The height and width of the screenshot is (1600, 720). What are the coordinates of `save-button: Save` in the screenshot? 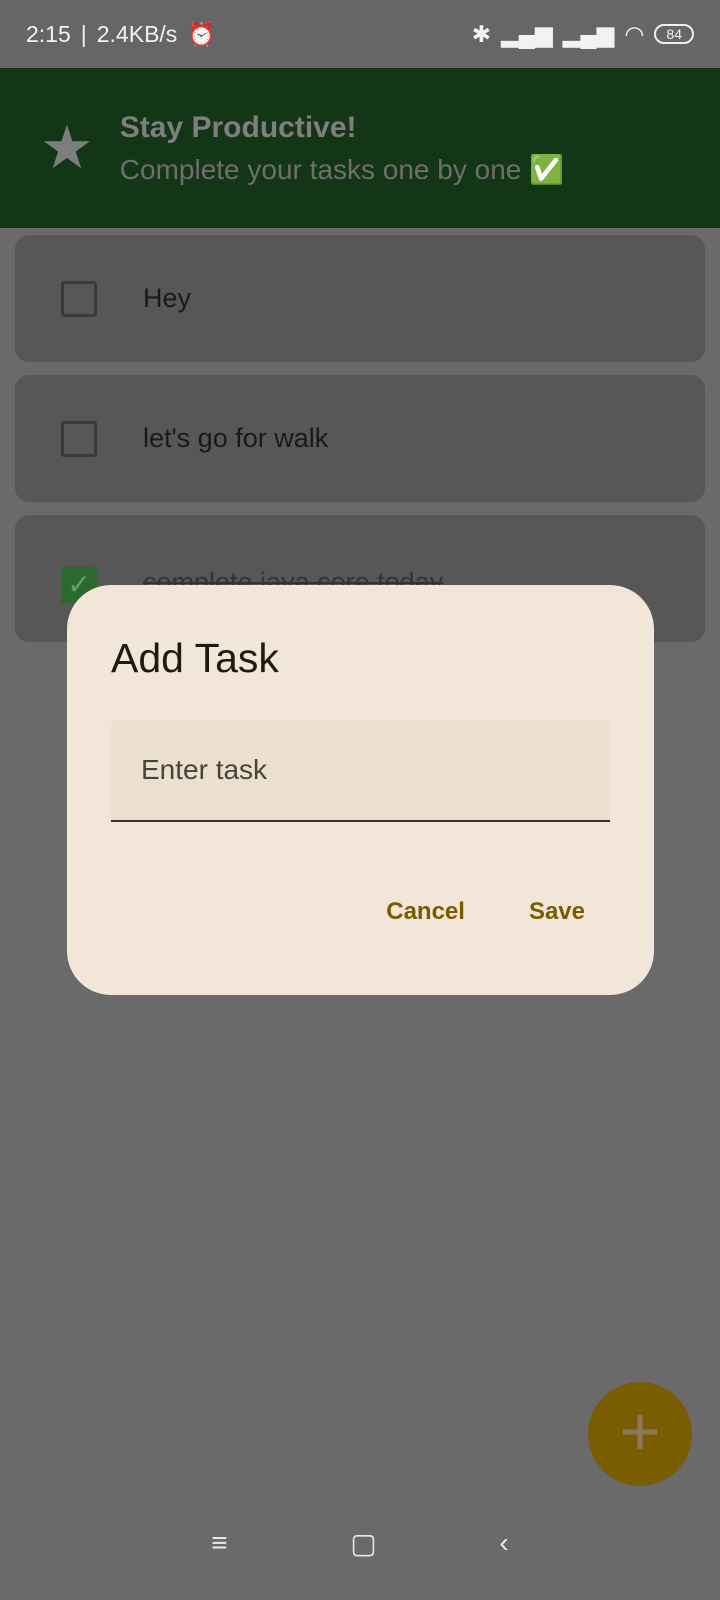 It's located at (557, 912).